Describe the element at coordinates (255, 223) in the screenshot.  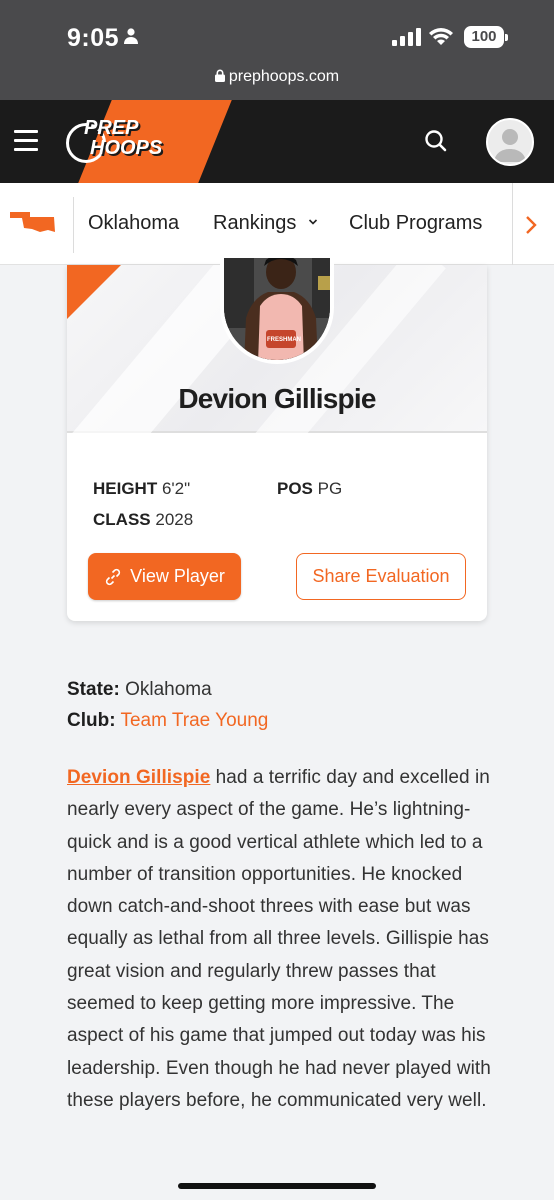
I see `nav-item-rankings-label: Rankings` at that location.